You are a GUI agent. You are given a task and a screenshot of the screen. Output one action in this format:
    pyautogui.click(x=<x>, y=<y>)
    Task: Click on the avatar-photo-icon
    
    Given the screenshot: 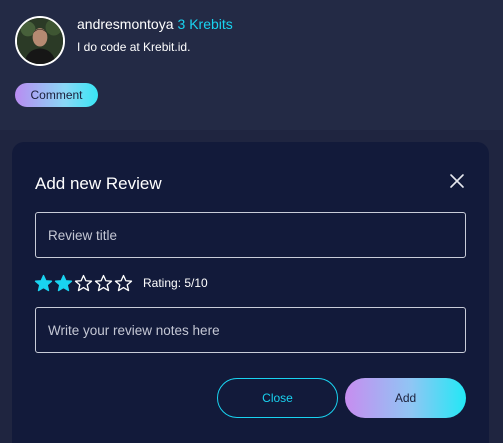 What is the action you would take?
    pyautogui.click(x=40, y=41)
    